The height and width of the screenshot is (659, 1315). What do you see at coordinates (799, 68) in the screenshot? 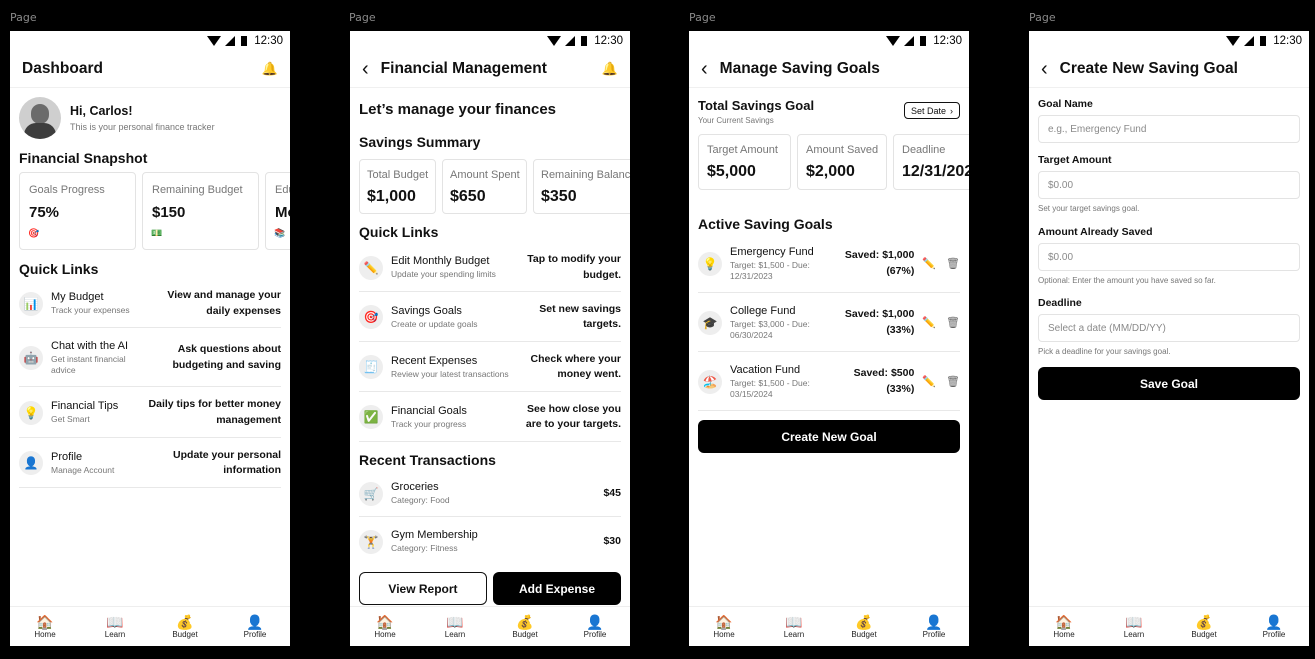
I see `page-title: Manage Saving Goals` at bounding box center [799, 68].